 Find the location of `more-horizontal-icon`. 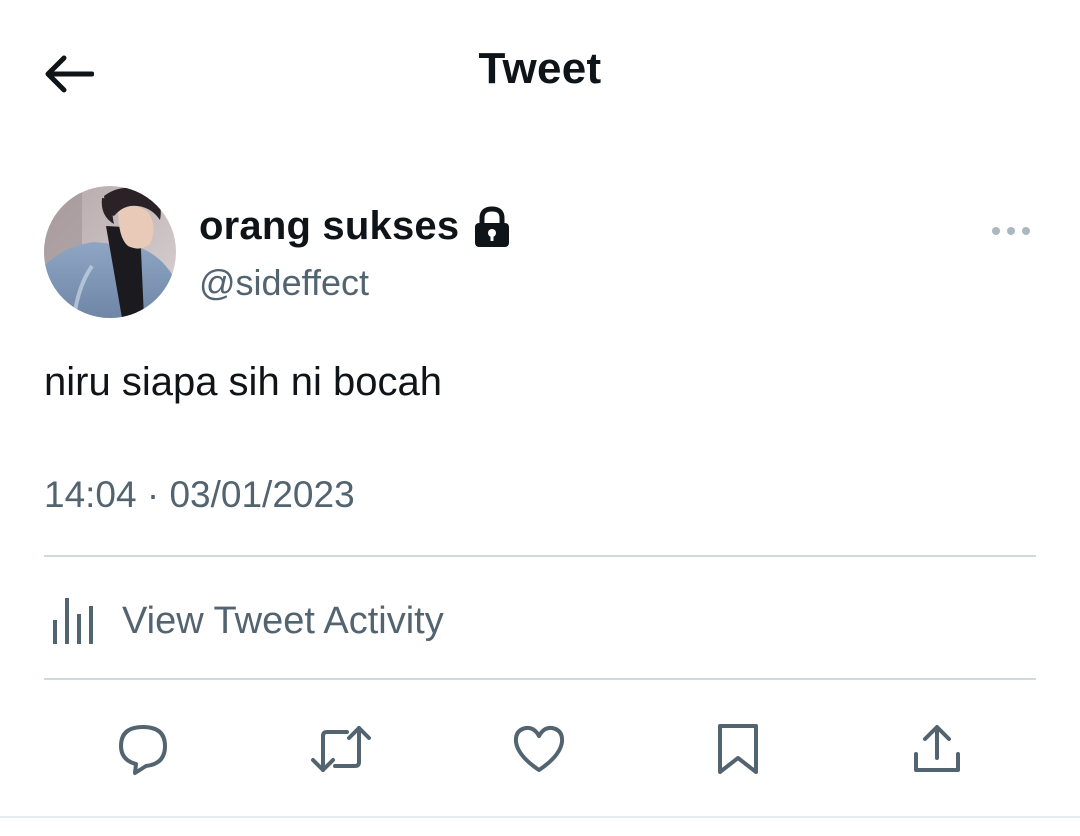

more-horizontal-icon is located at coordinates (1011, 231).